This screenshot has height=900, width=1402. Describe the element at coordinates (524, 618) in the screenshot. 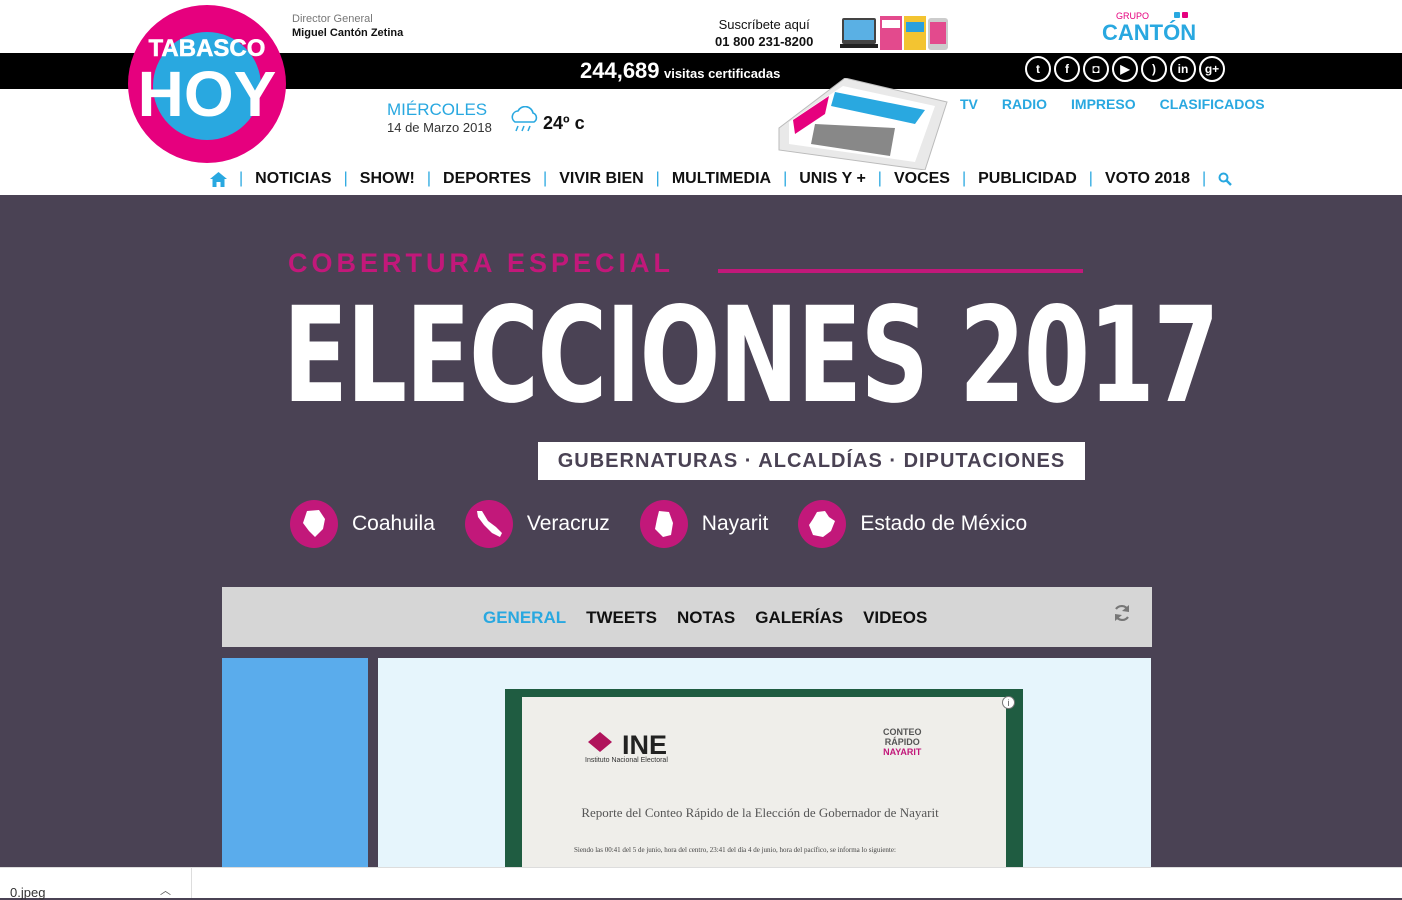

I see `tab-general: GENERAL` at that location.